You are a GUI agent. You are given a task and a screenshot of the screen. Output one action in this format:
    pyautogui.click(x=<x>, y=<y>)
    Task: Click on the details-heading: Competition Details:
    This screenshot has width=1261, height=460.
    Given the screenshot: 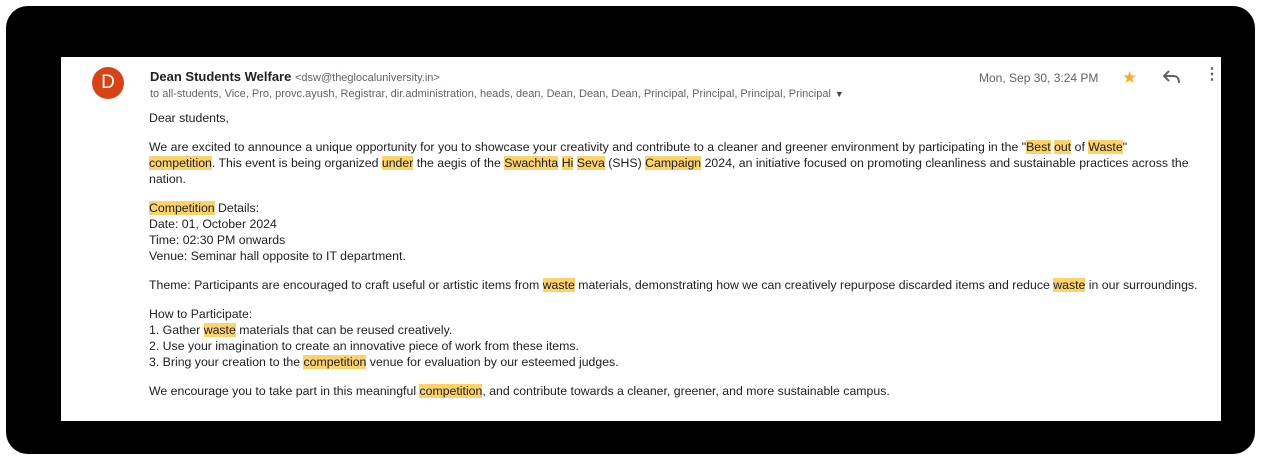 What is the action you would take?
    pyautogui.click(x=204, y=208)
    